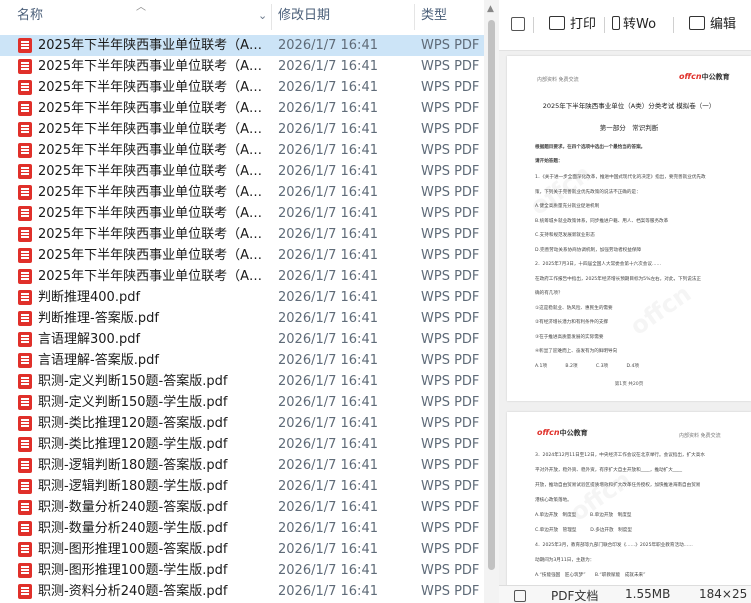 The height and width of the screenshot is (603, 751). Describe the element at coordinates (583, 24) in the screenshot. I see `print-label: 打印` at that location.